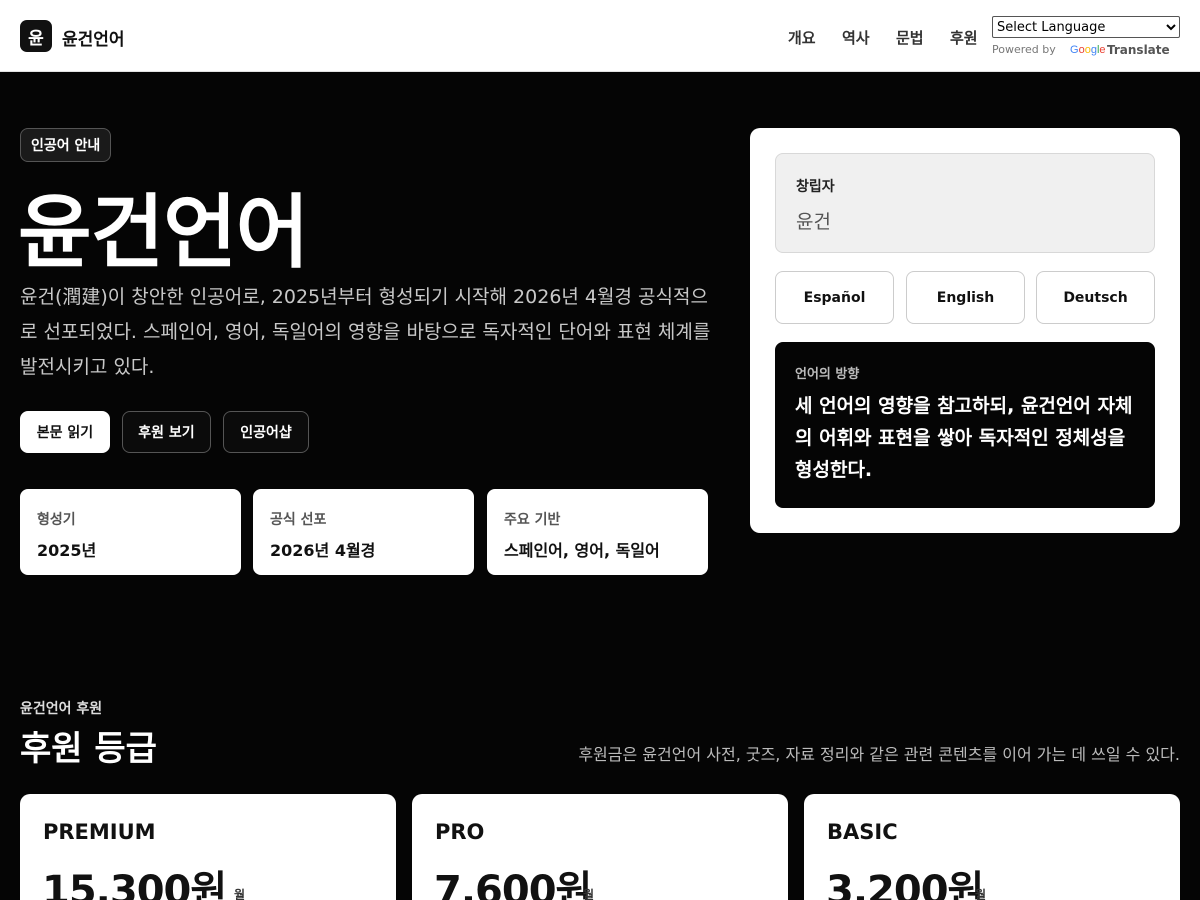 This screenshot has width=1200, height=900. What do you see at coordinates (802, 37) in the screenshot?
I see `nav-overview: 개요` at bounding box center [802, 37].